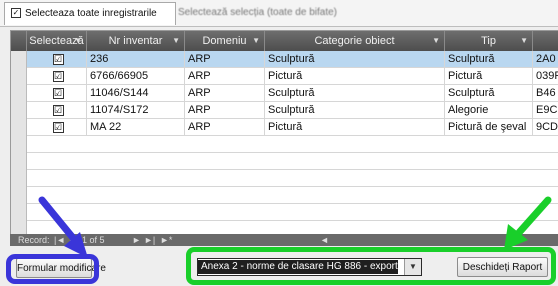 The height and width of the screenshot is (286, 558). Describe the element at coordinates (63, 227) in the screenshot. I see `blue-arrow-icon` at that location.